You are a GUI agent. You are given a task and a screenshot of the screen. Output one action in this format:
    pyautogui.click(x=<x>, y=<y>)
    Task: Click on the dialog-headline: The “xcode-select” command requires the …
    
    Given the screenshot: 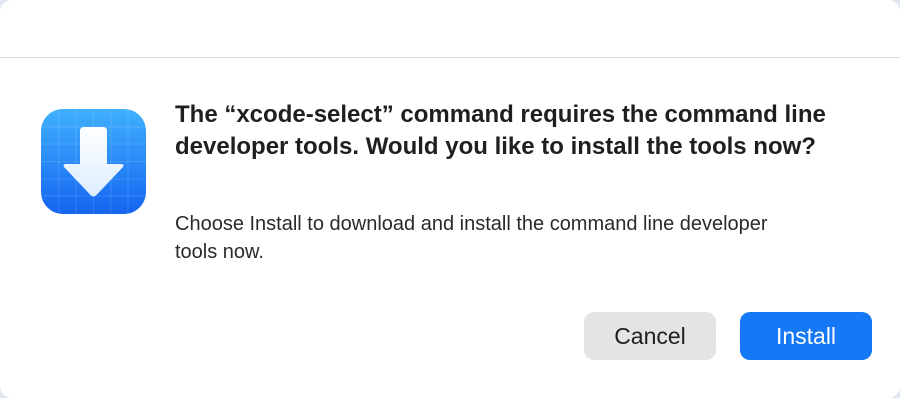 What is the action you would take?
    pyautogui.click(x=500, y=130)
    